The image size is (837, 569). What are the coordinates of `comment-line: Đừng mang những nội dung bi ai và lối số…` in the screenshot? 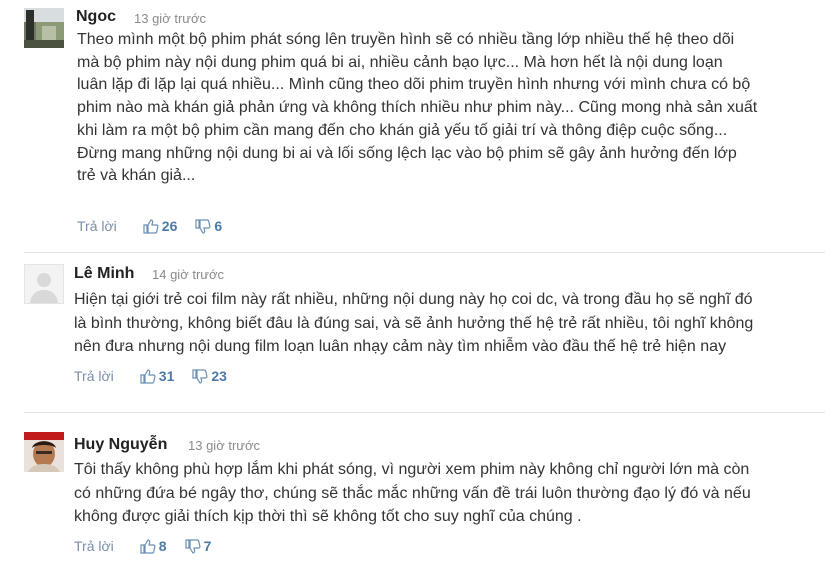 It's located at (407, 153).